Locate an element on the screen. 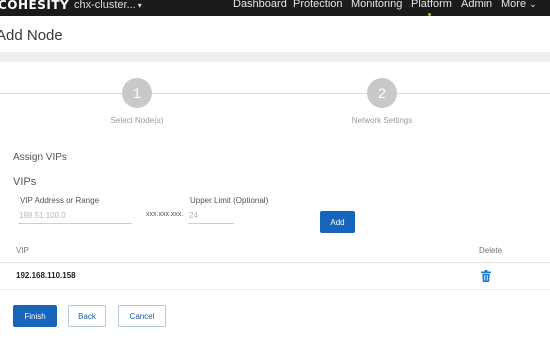 The height and width of the screenshot is (341, 550). nav-more-label: More is located at coordinates (514, 5).